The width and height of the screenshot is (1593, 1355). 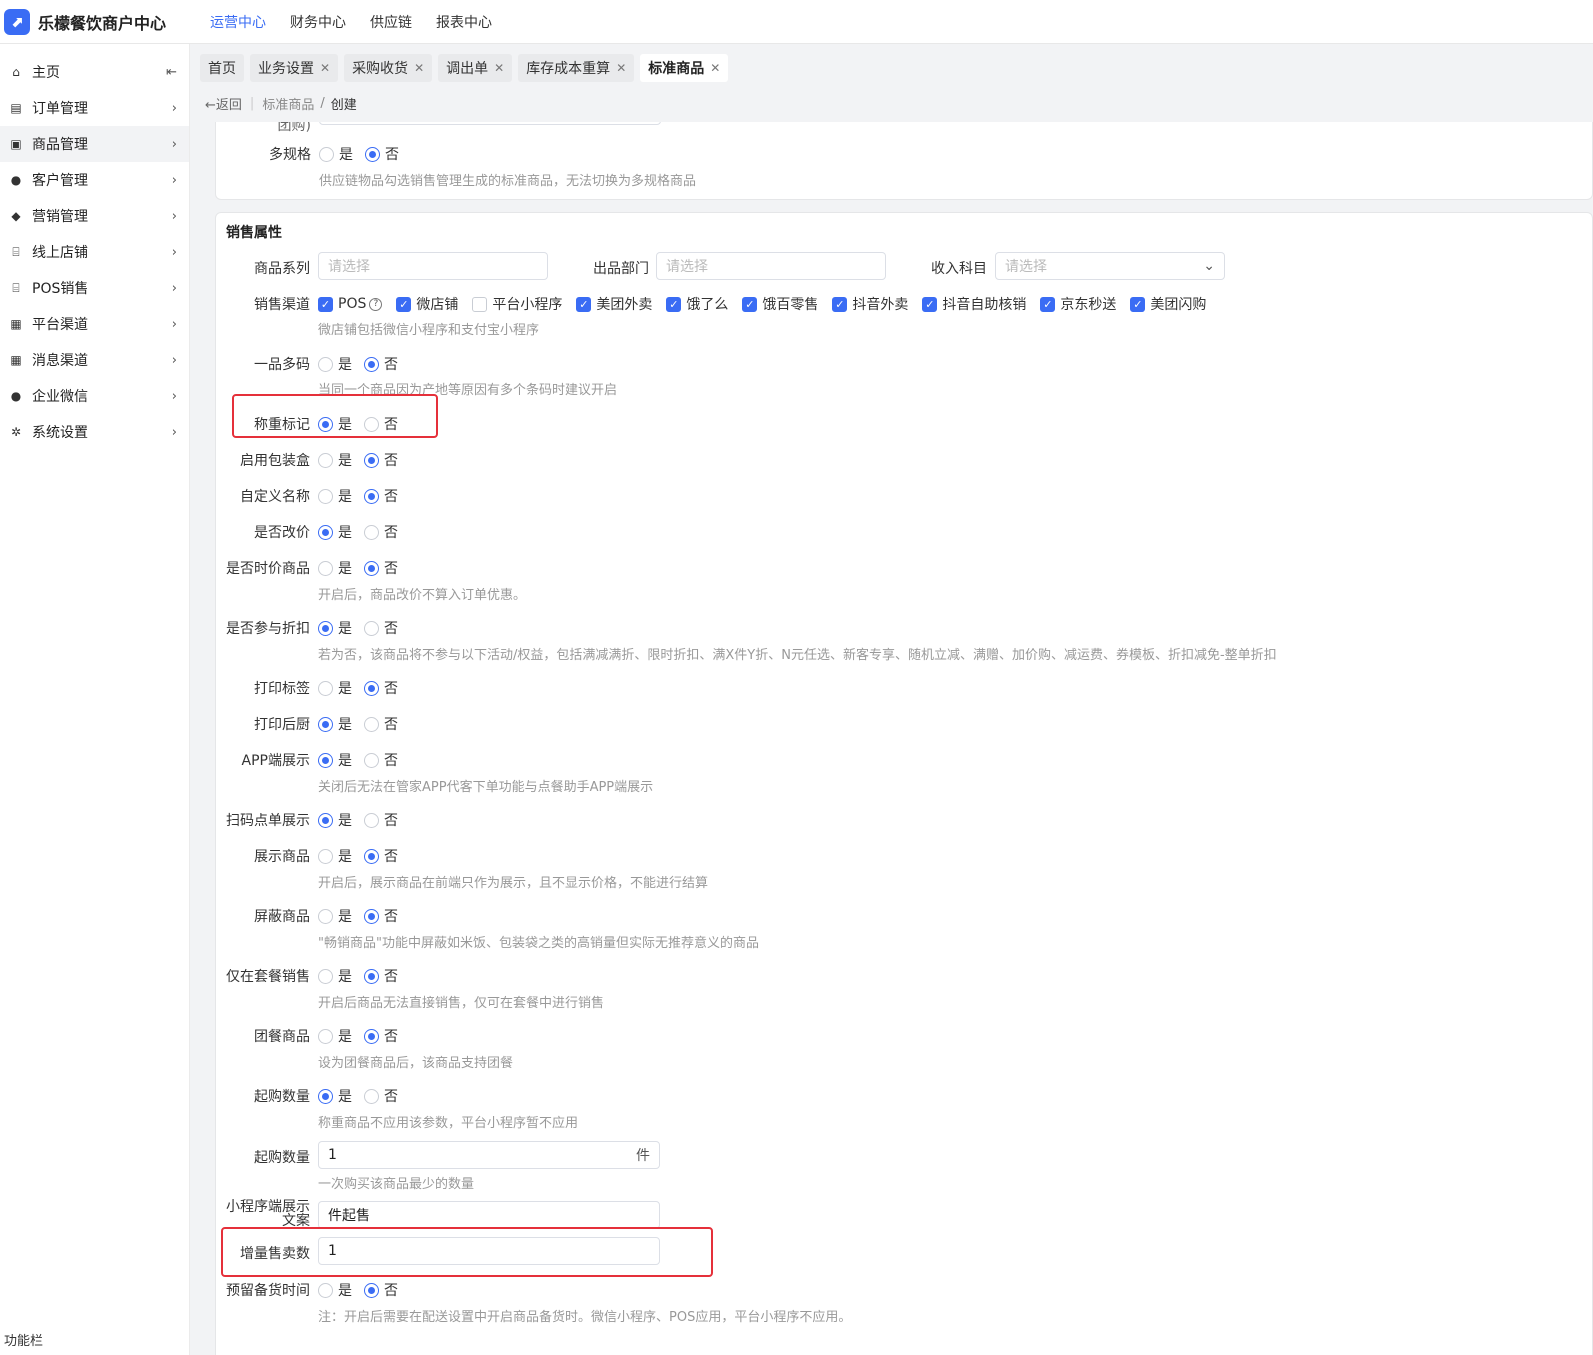 What do you see at coordinates (1110, 266) in the screenshot?
I see `income-select: 请选择 ⌄` at bounding box center [1110, 266].